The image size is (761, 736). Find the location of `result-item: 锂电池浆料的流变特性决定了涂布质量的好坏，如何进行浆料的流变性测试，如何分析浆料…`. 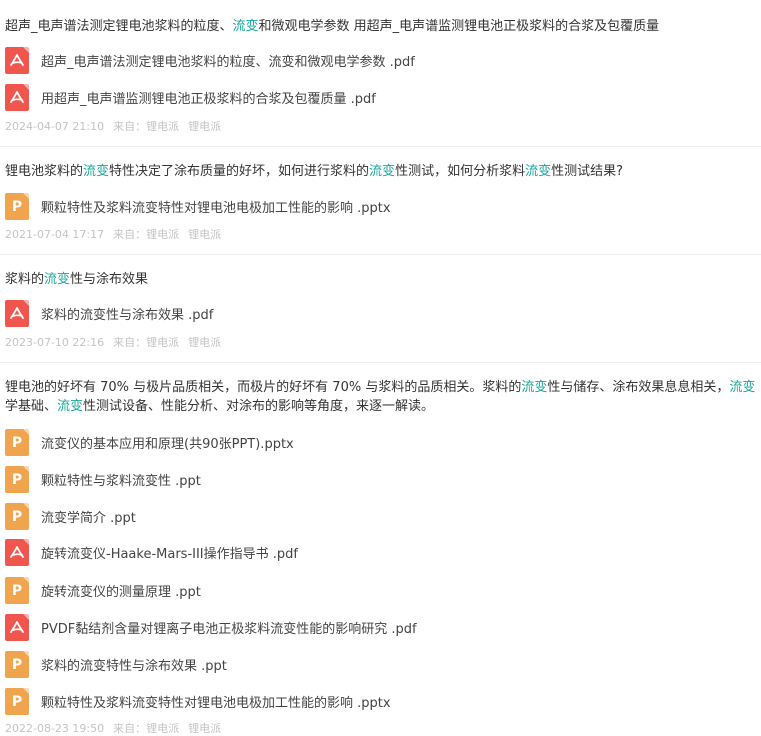

result-item: 锂电池浆料的流变特性决定了涂布质量的好坏，如何进行浆料的流变性测试，如何分析浆料… is located at coordinates (380, 200).